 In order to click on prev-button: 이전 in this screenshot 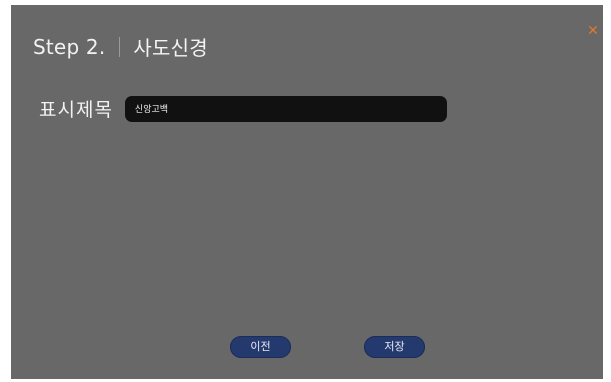, I will do `click(260, 347)`.